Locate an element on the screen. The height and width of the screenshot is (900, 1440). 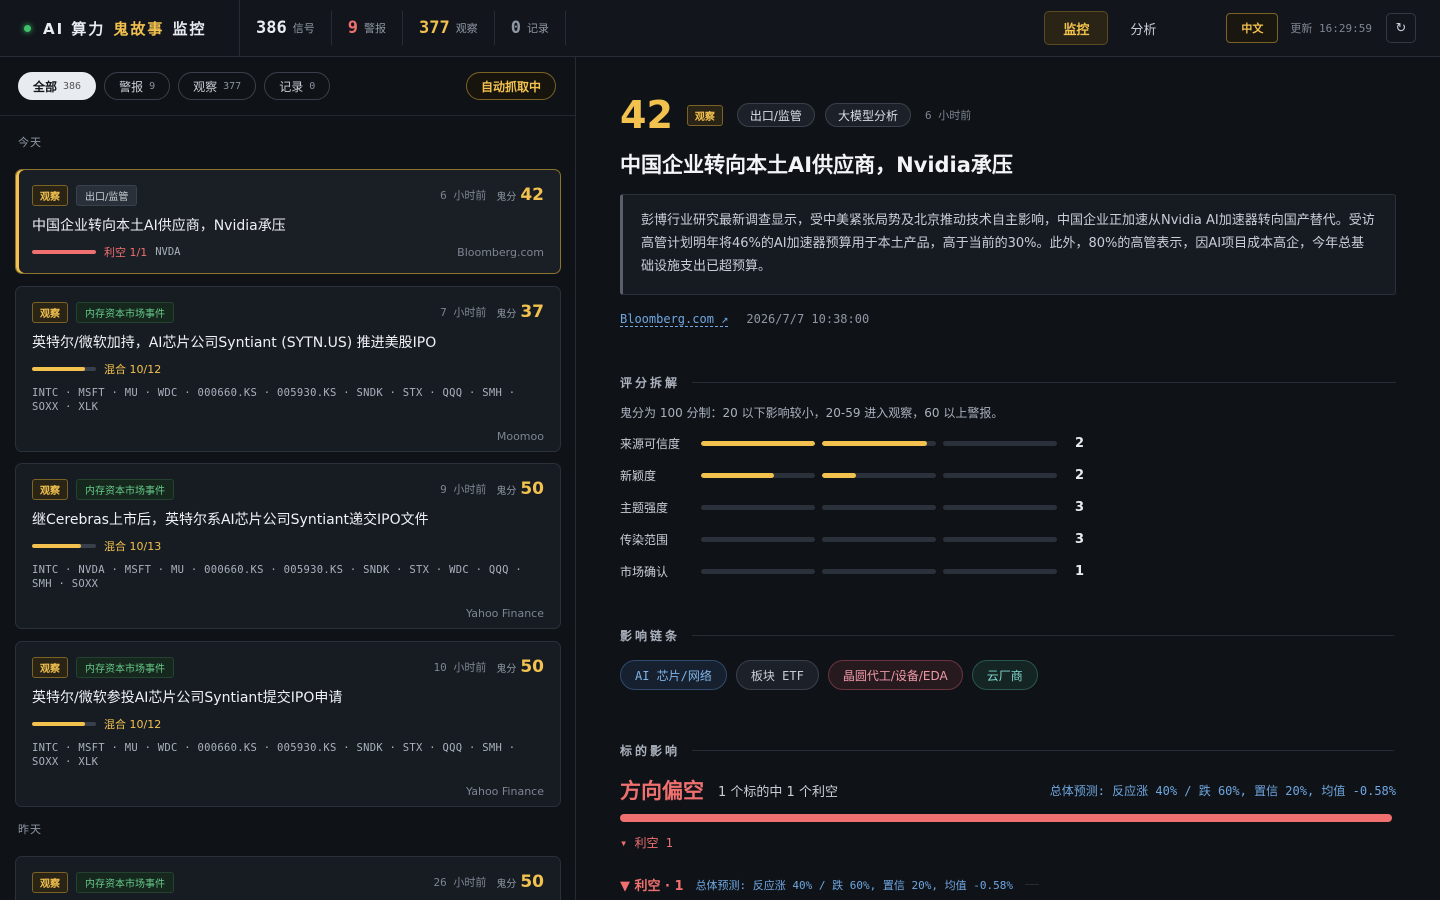
bearish-toggle: ▾ 利空 1 is located at coordinates (1030, 842).